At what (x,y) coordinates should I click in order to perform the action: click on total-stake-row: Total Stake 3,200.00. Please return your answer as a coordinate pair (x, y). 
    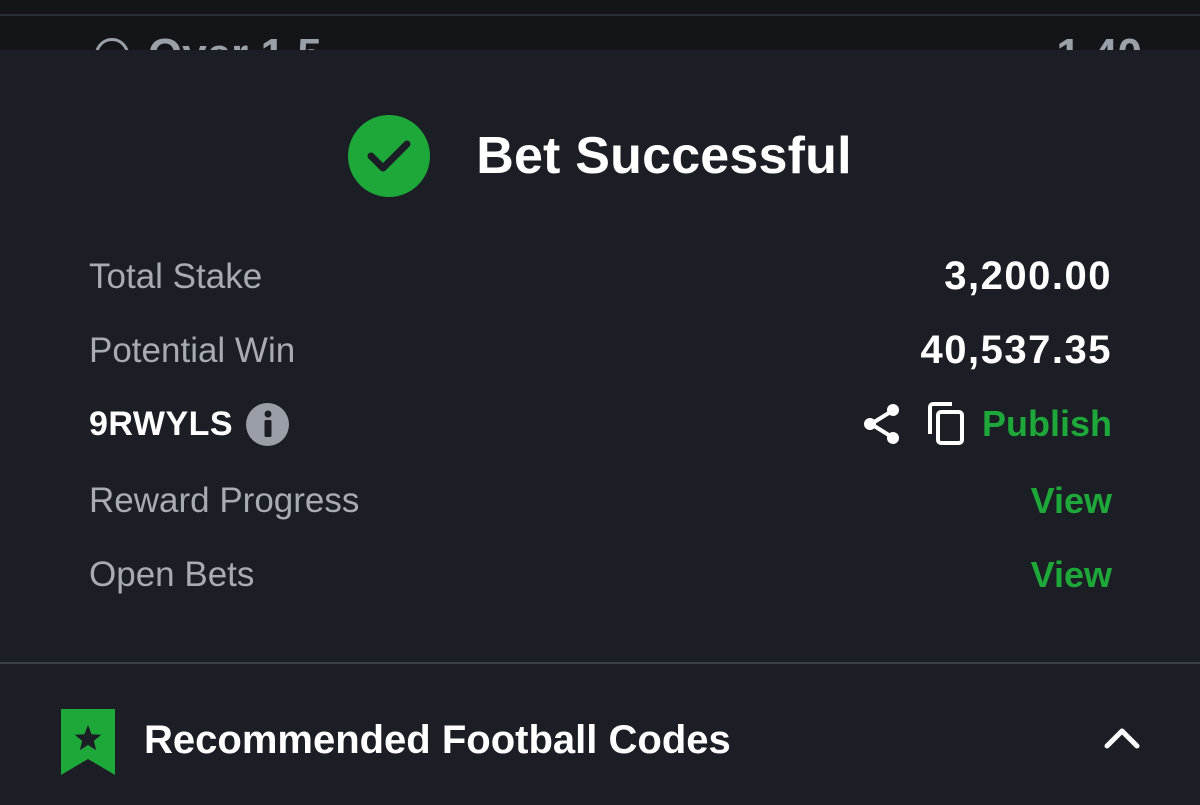
    Looking at the image, I should click on (600, 276).